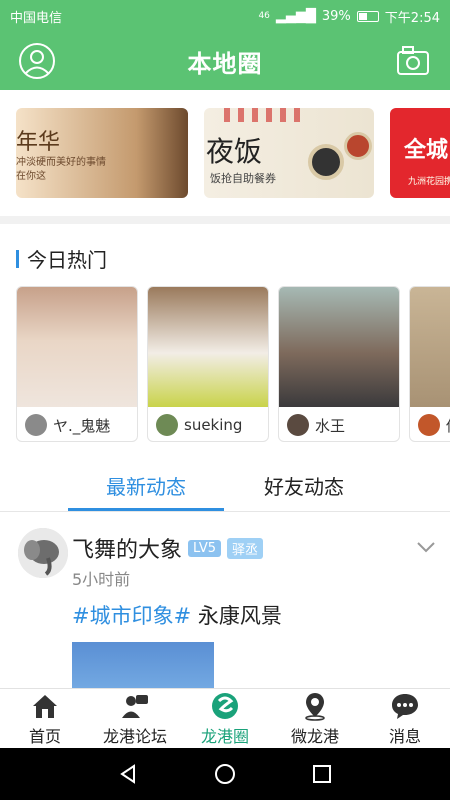 This screenshot has height=800, width=450. I want to click on hot-card-user: ヤ._鬼魅, so click(82, 425).